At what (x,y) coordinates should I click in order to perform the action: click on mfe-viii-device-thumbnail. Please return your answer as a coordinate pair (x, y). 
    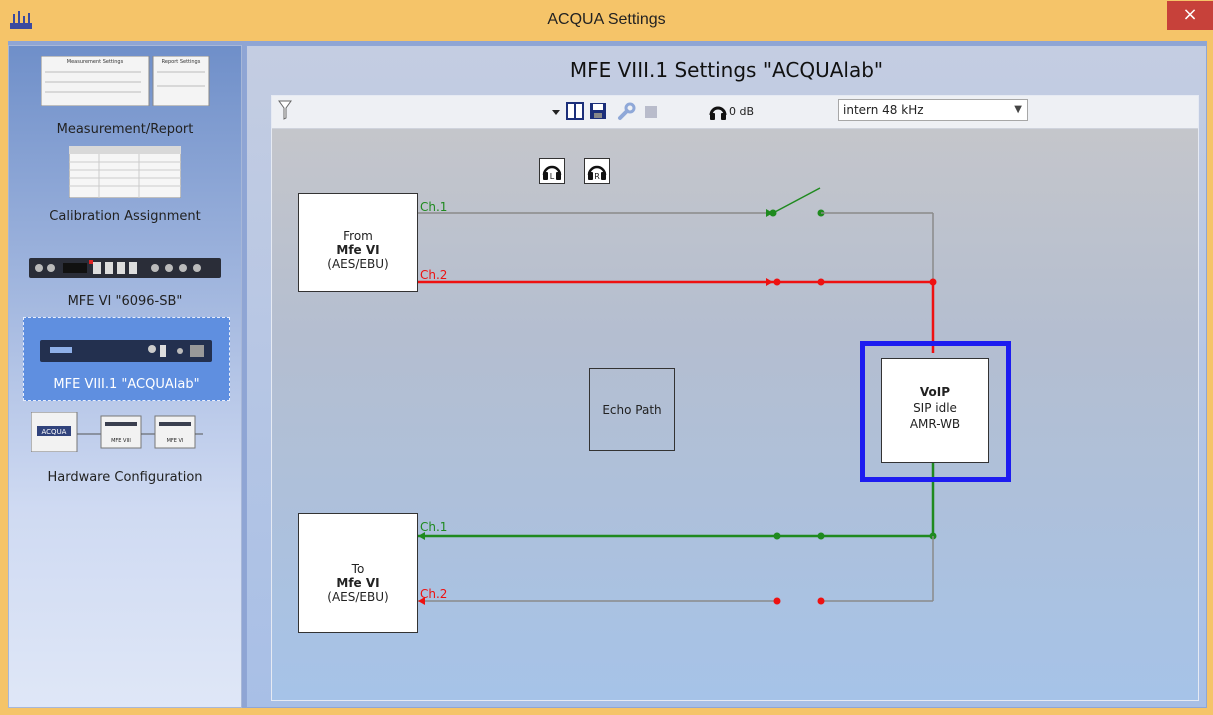
    Looking at the image, I should click on (126, 351).